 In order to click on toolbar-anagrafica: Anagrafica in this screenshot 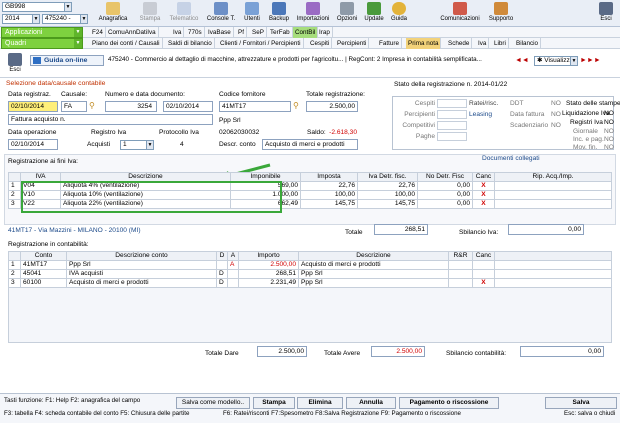, I will do `click(113, 13)`.